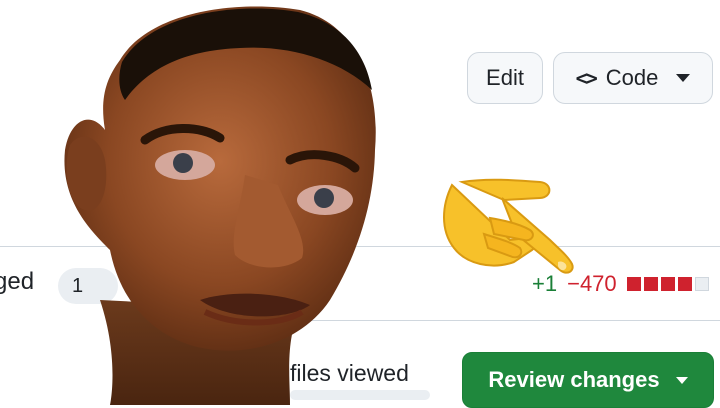 This screenshot has height=408, width=720. I want to click on code-label: Code, so click(632, 77).